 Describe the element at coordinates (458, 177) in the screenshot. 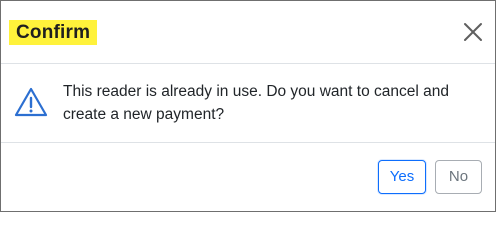

I see `no-button: No` at that location.